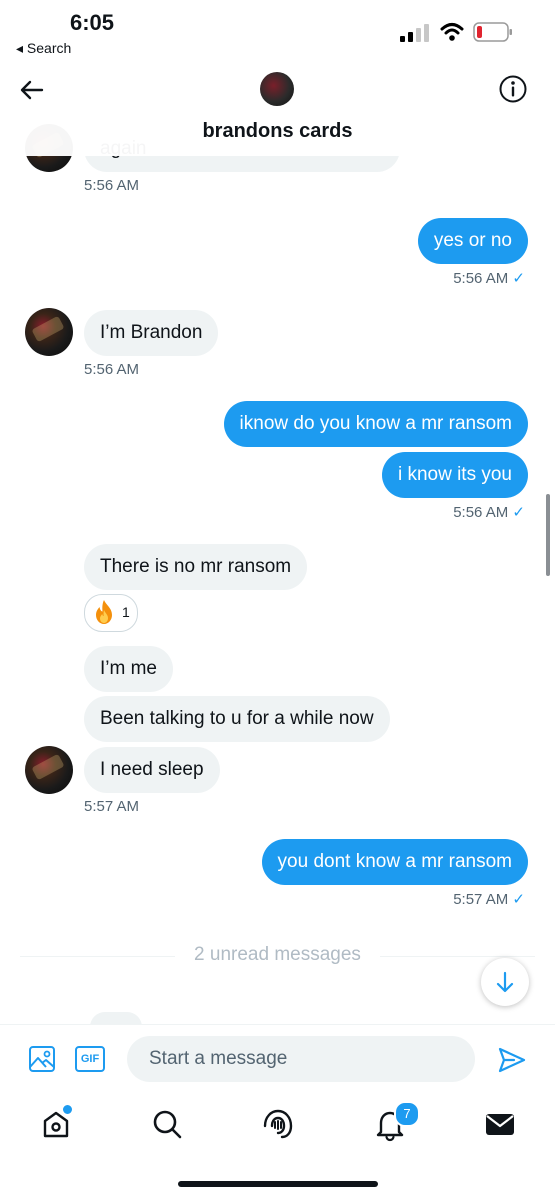 Image resolution: width=555 pixels, height=1200 pixels. I want to click on arrow-down-icon, so click(505, 982).